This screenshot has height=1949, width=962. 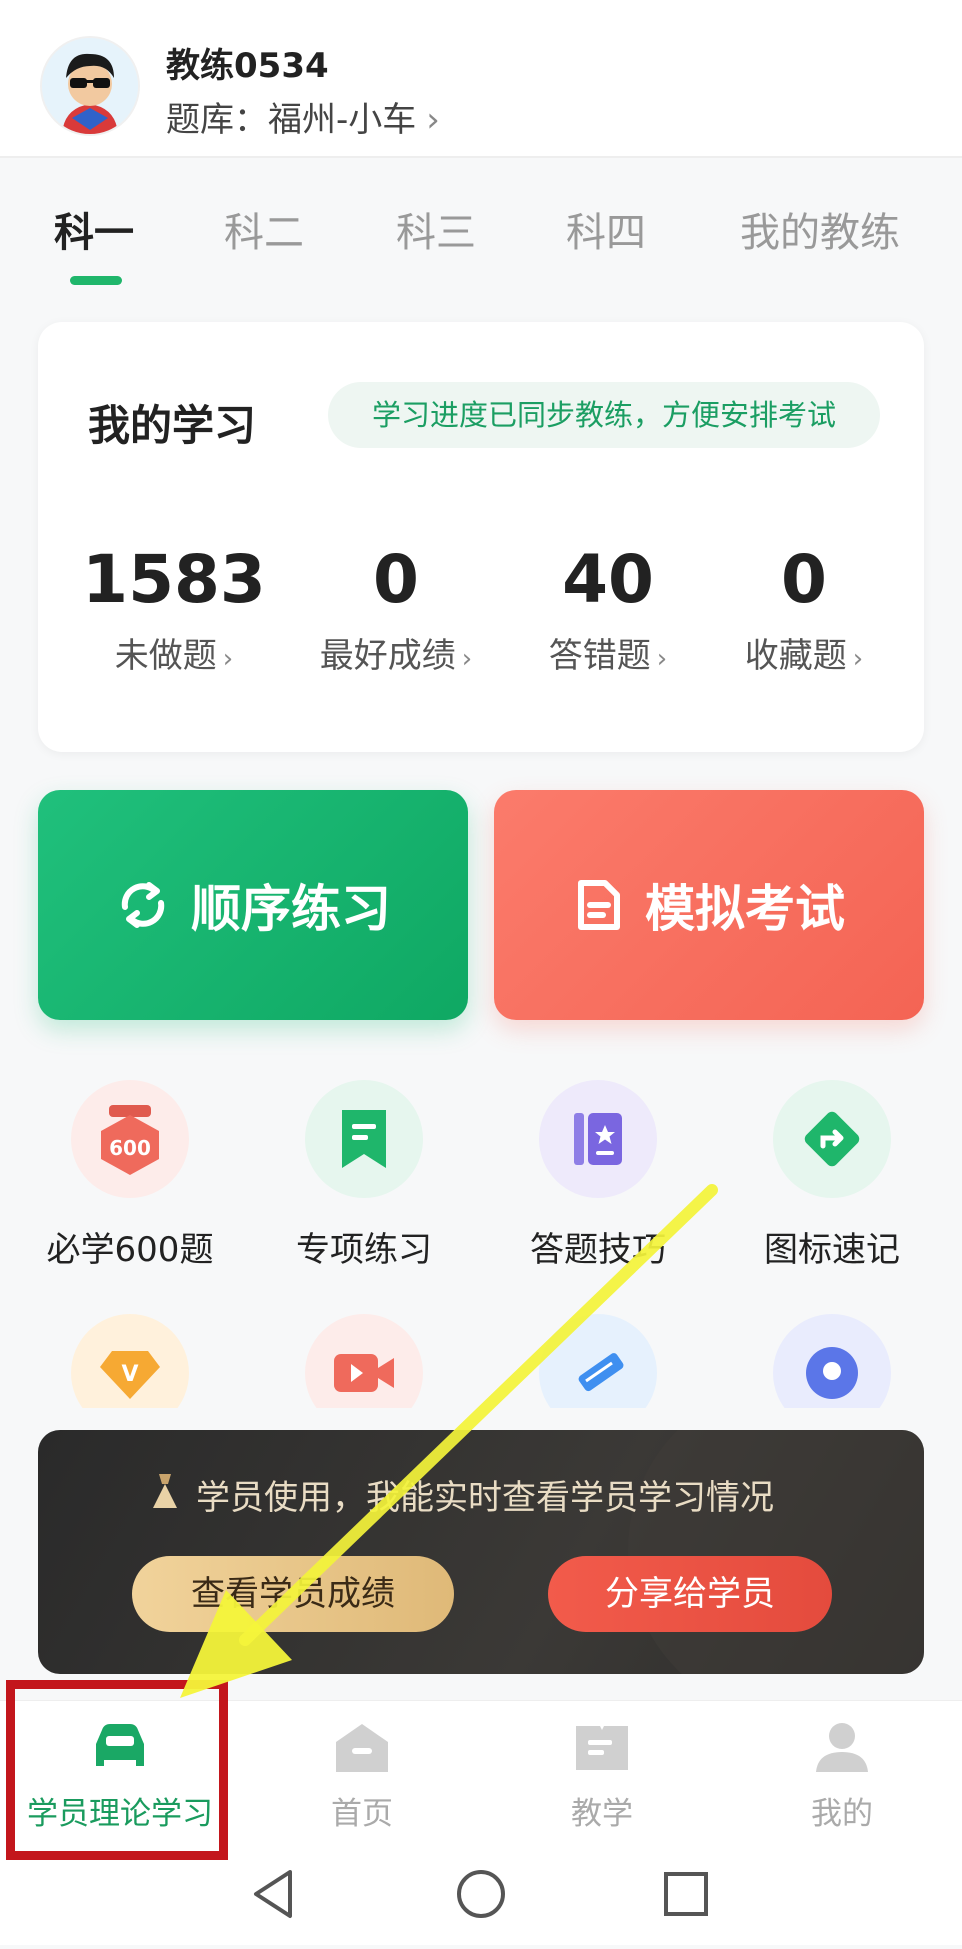 I want to click on stat-label: 未做题, so click(x=165, y=656).